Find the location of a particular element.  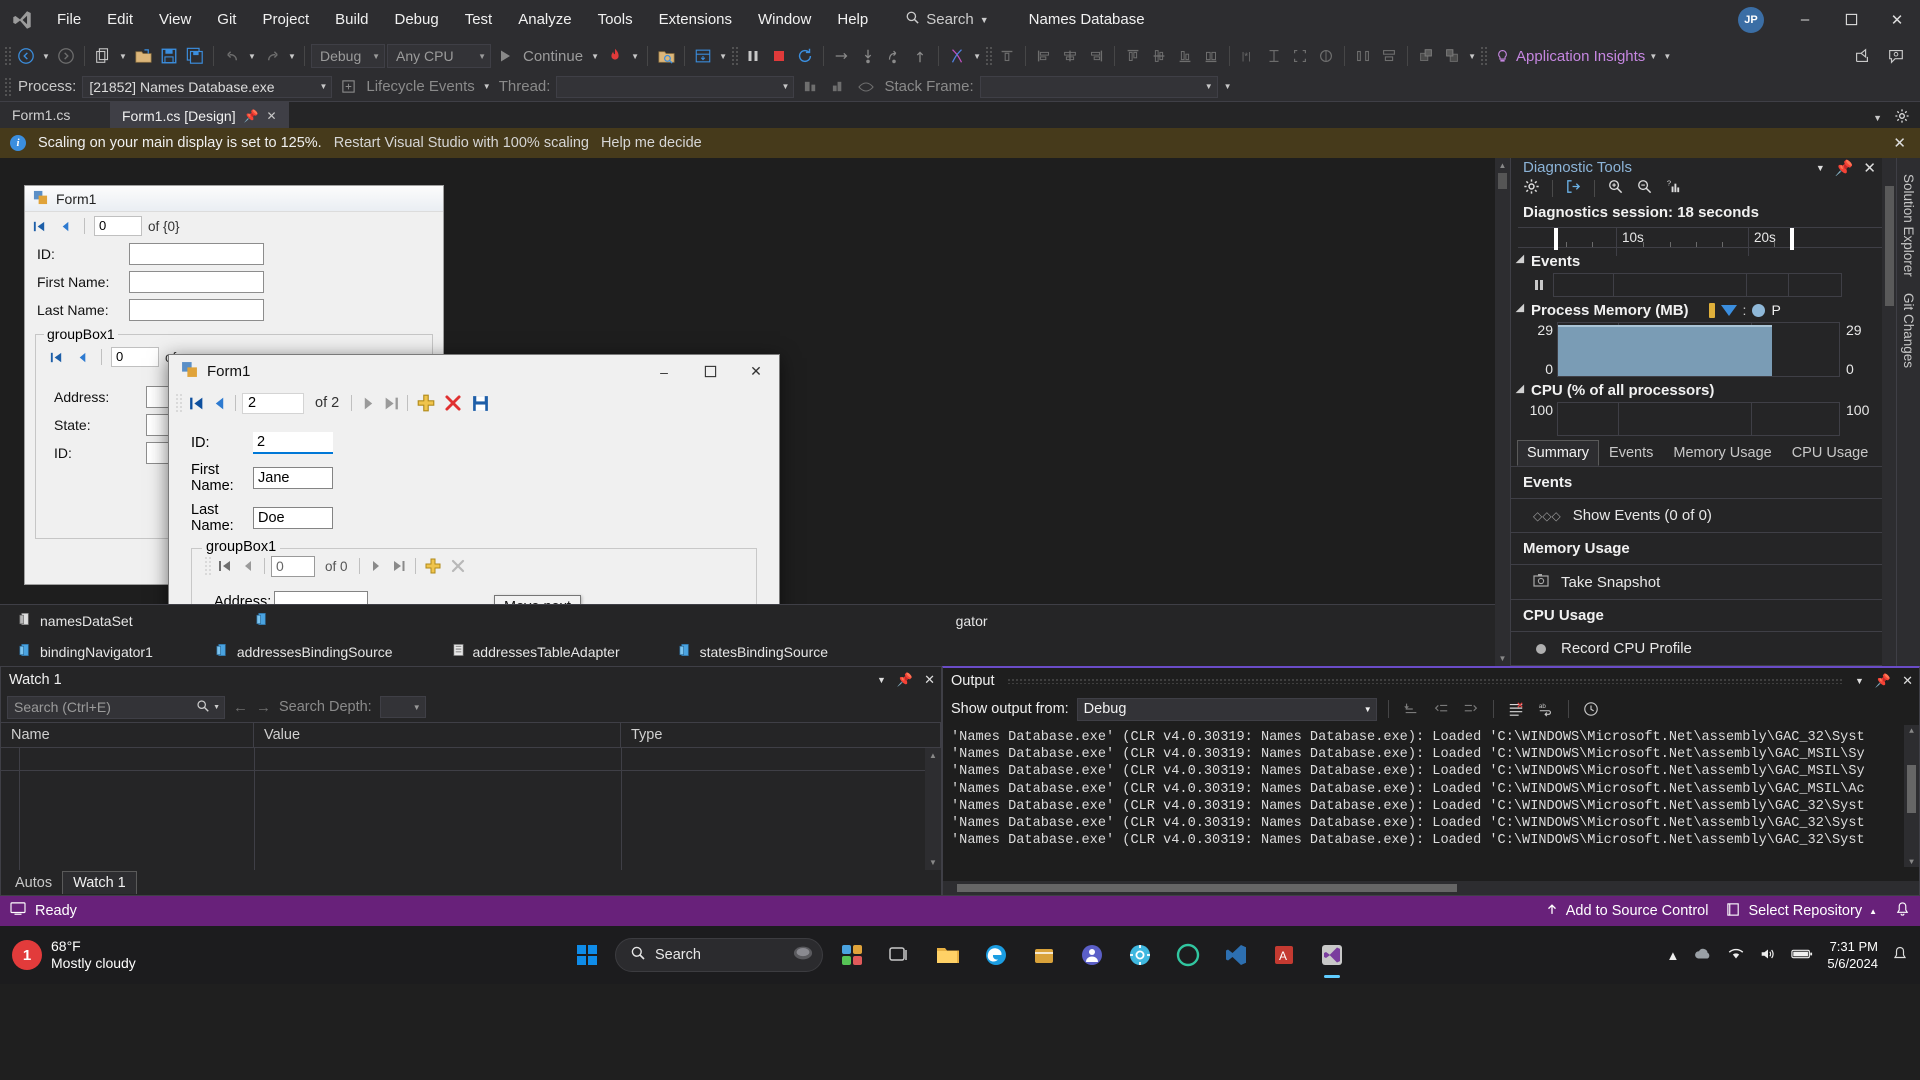

settings-icon is located at coordinates (1140, 955).